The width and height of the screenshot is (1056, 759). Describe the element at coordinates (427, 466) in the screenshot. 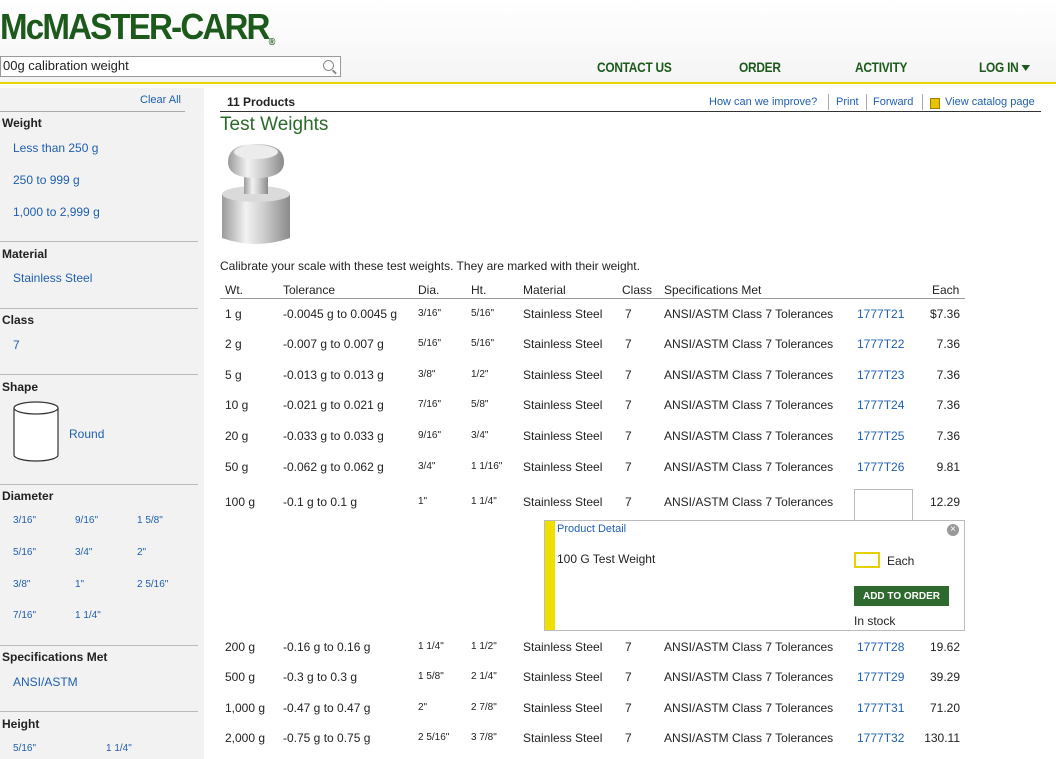

I see `cell-diameter: 3/4"` at that location.